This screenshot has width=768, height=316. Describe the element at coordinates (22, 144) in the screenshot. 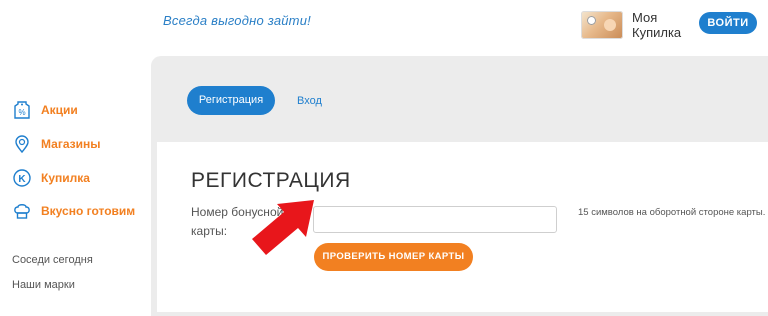

I see `map-pin-icon` at that location.